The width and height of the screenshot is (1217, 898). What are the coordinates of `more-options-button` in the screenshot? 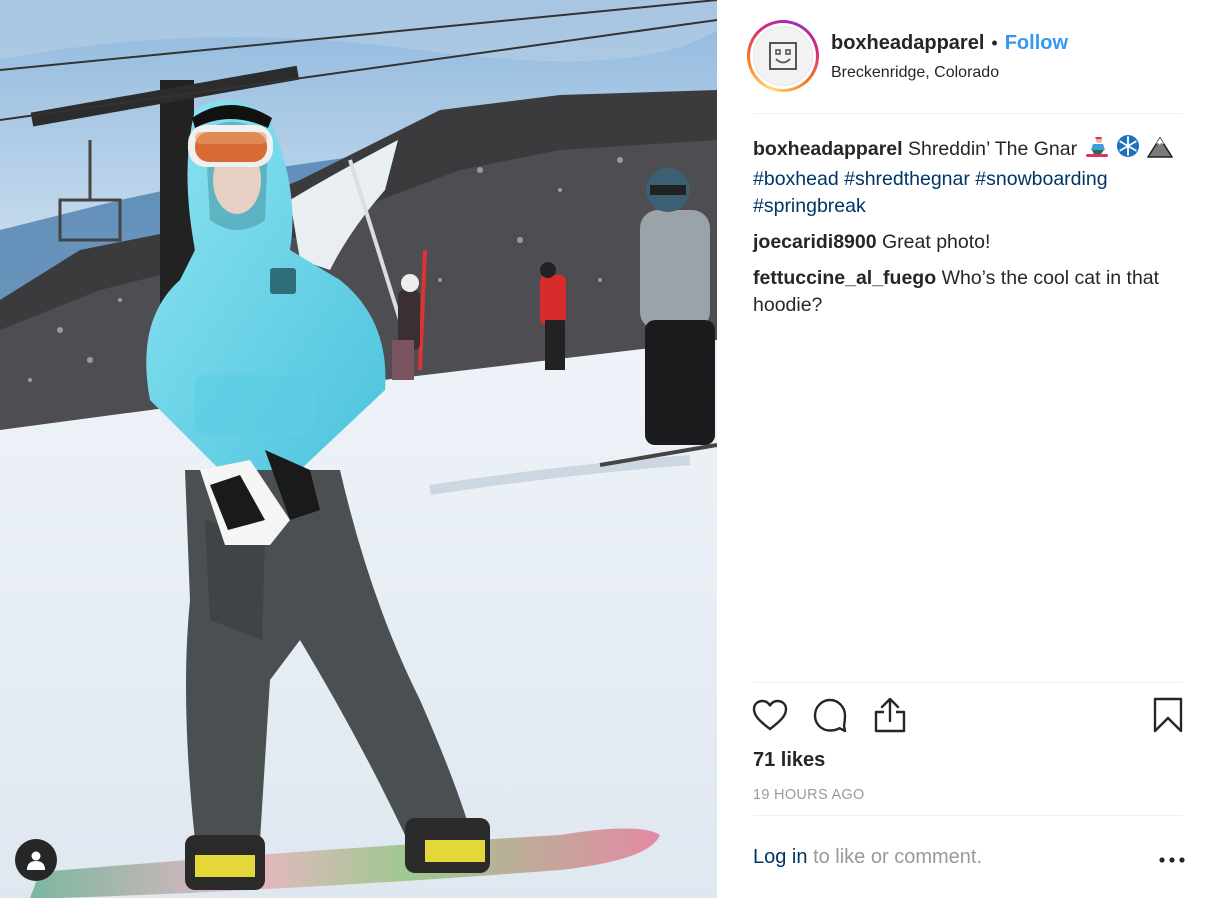 It's located at (1172, 860).